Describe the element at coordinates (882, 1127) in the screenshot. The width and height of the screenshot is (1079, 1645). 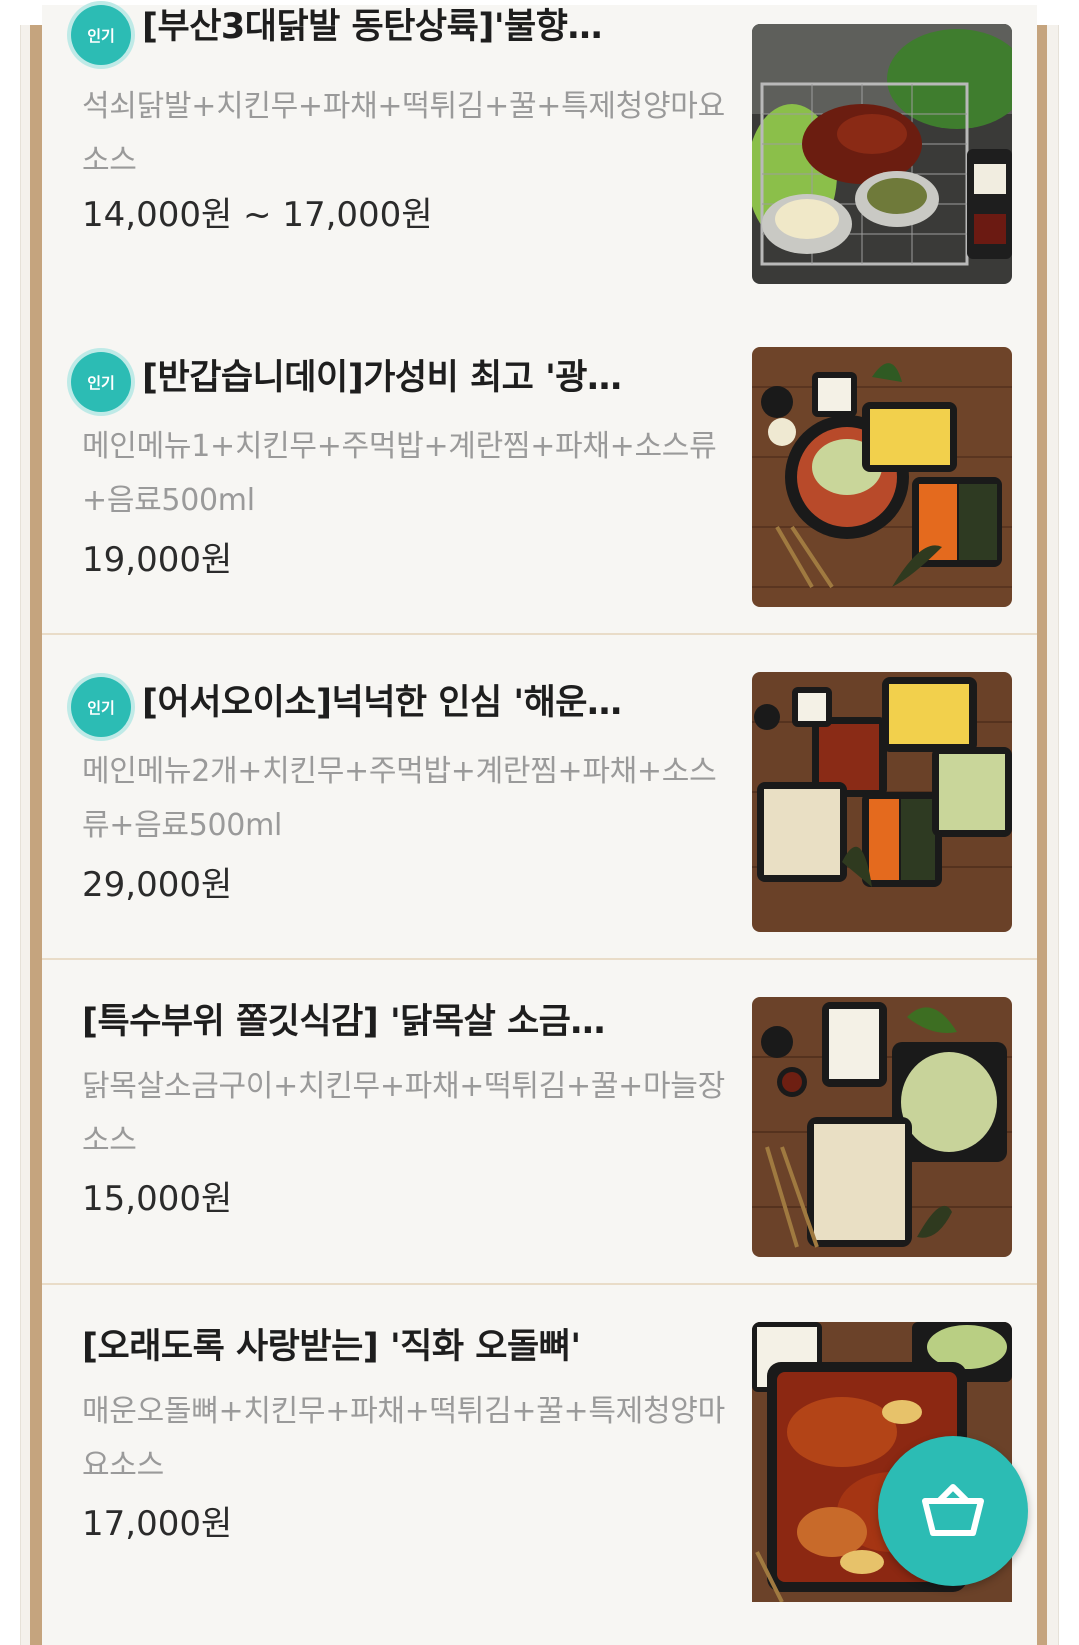
I see `chicken-neck-salt-grill-photo` at that location.